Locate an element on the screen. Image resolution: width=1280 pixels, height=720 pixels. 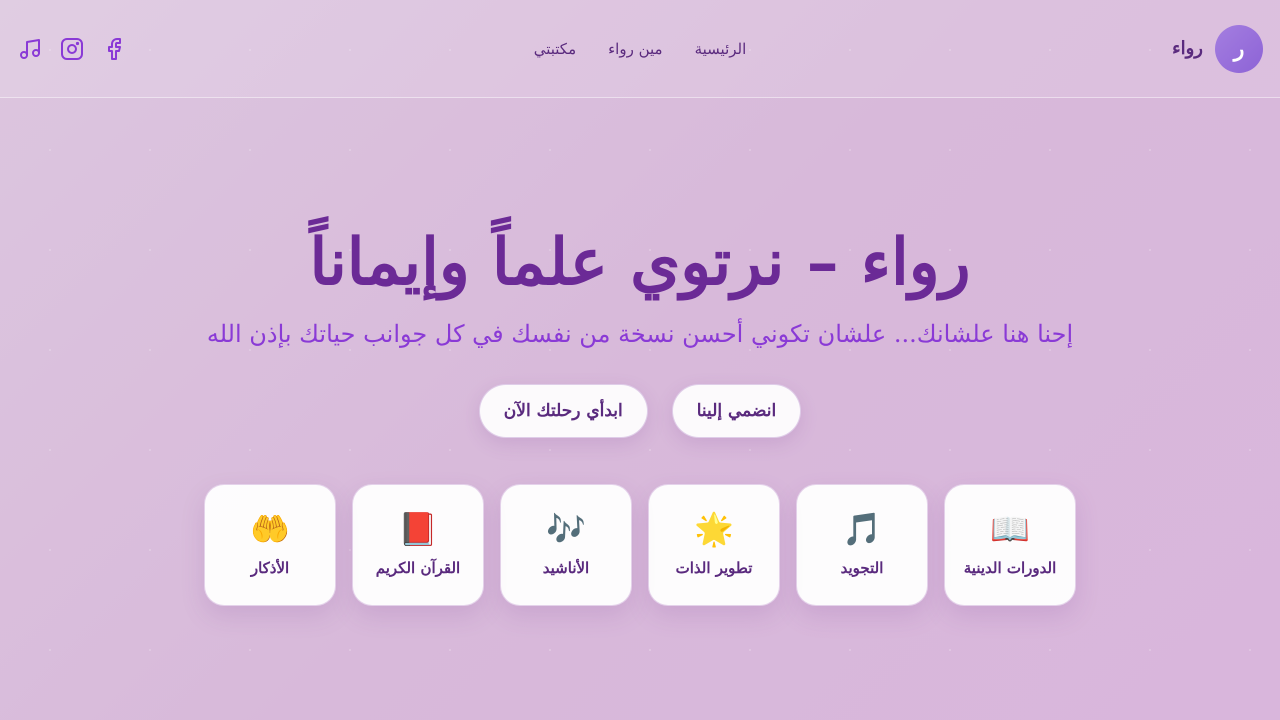
star-icon: 🌟 is located at coordinates (714, 529).